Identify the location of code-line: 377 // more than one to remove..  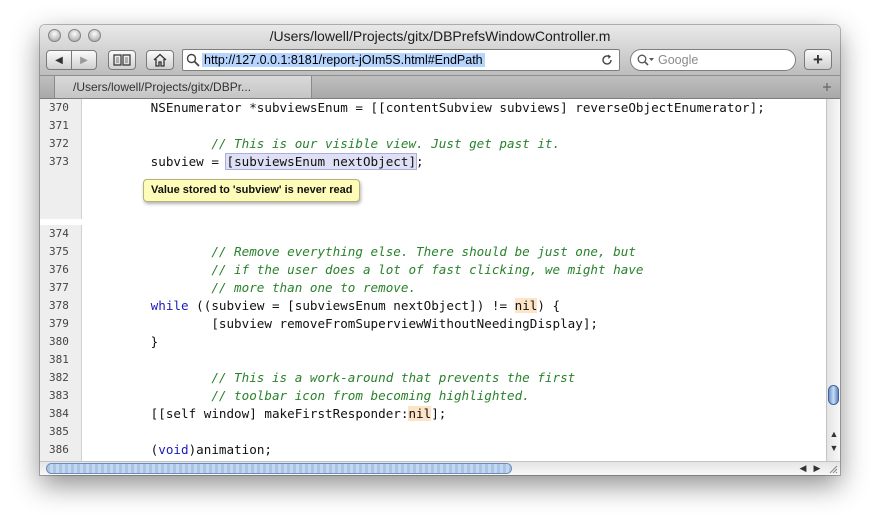
(433, 288).